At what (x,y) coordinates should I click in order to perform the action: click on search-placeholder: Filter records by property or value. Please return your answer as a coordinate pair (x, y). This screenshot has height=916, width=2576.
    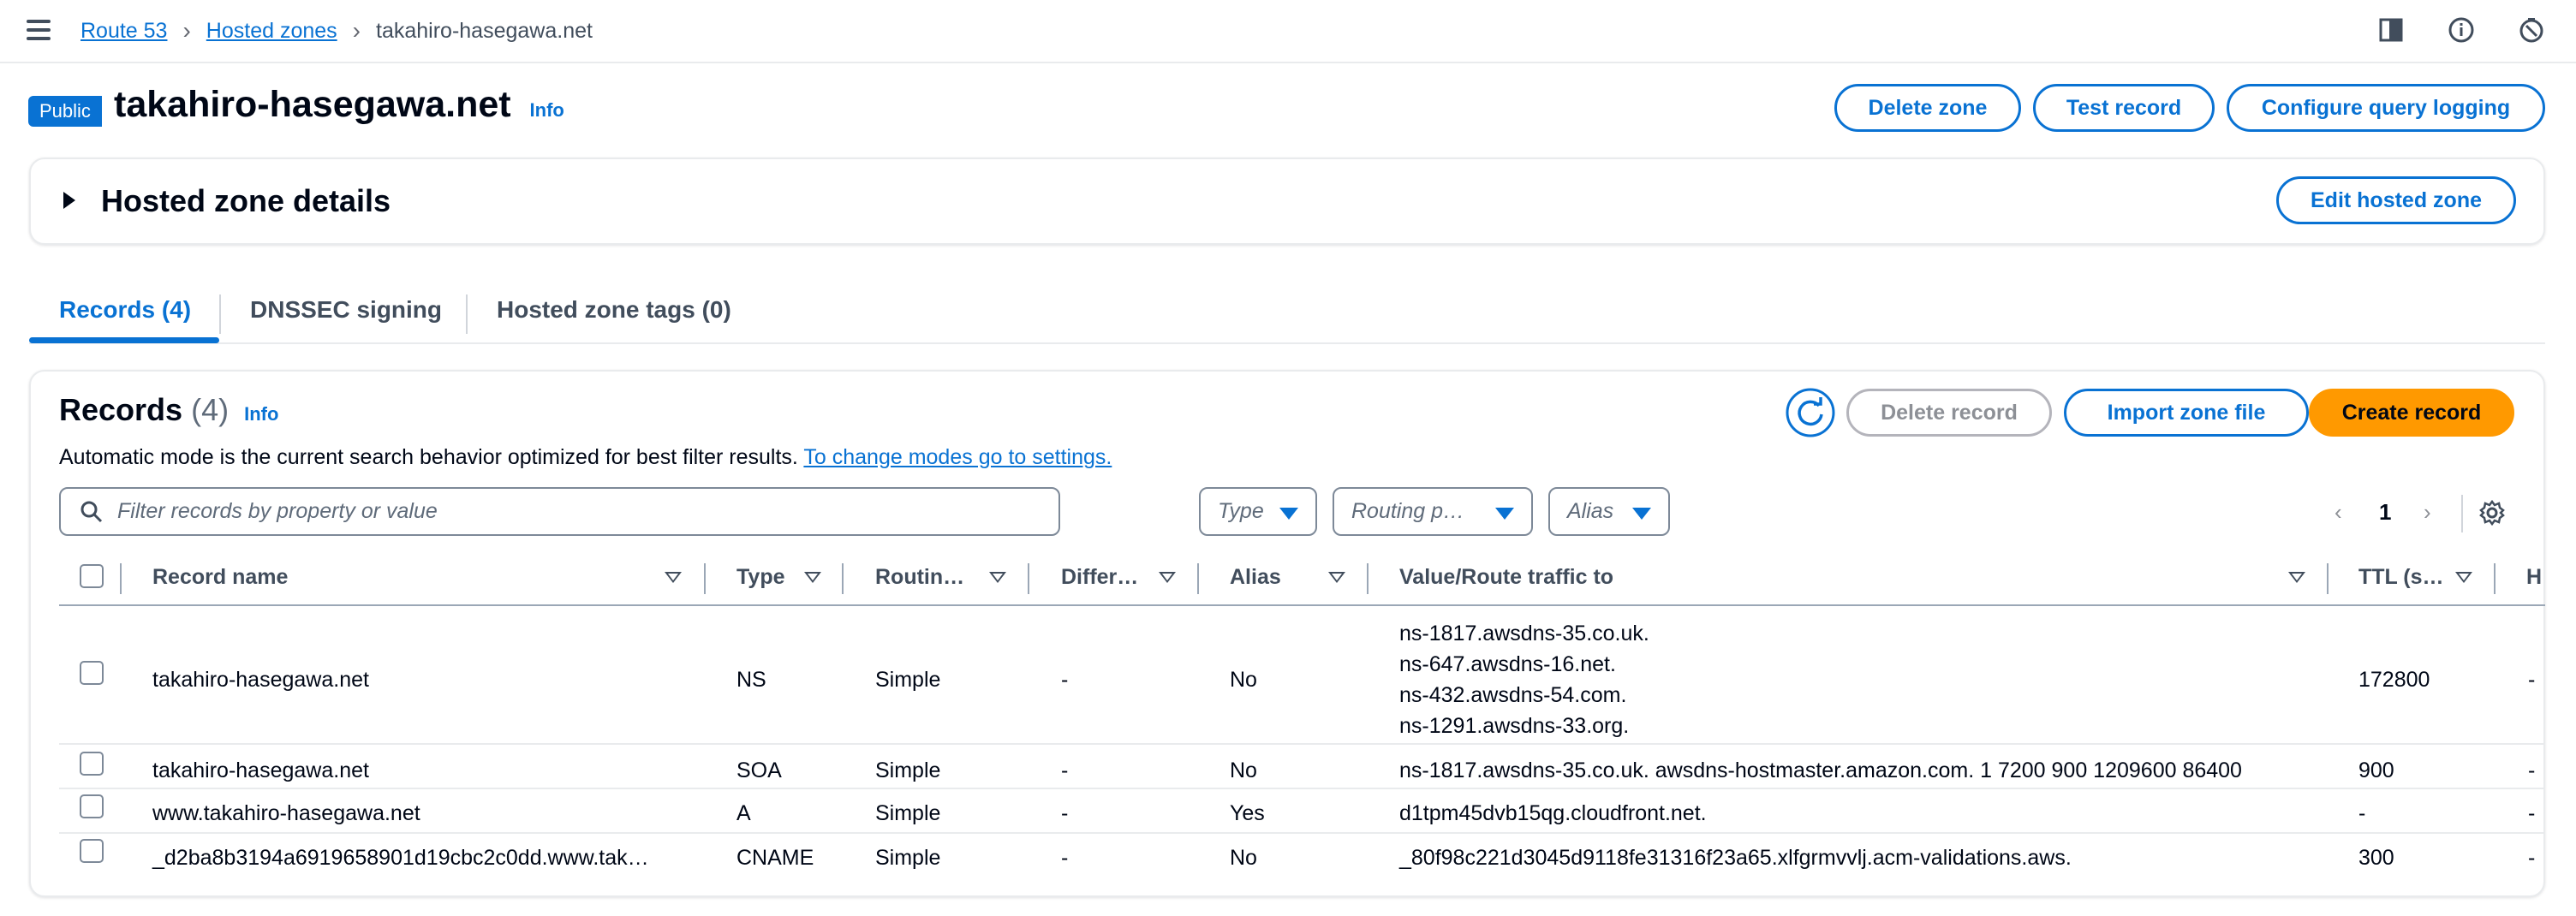
    Looking at the image, I should click on (277, 511).